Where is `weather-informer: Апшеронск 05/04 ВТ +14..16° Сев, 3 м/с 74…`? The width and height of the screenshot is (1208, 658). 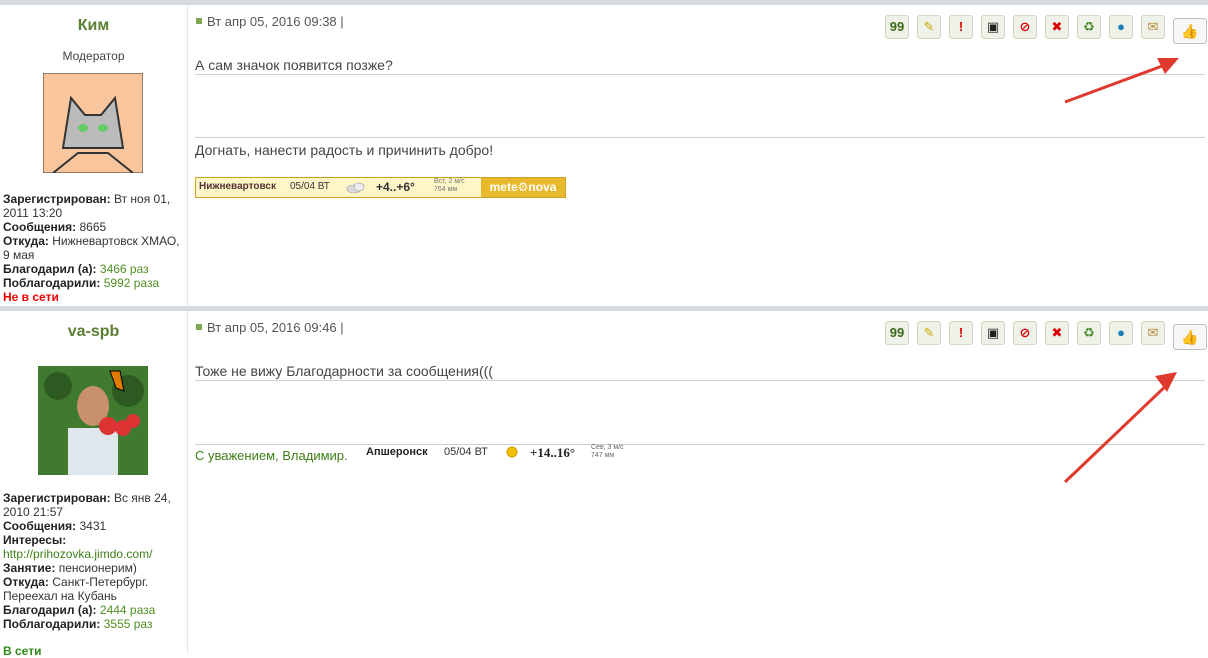
weather-informer: Апшеронск 05/04 ВТ +14..16° Сев, 3 м/с 74… is located at coordinates (516, 454).